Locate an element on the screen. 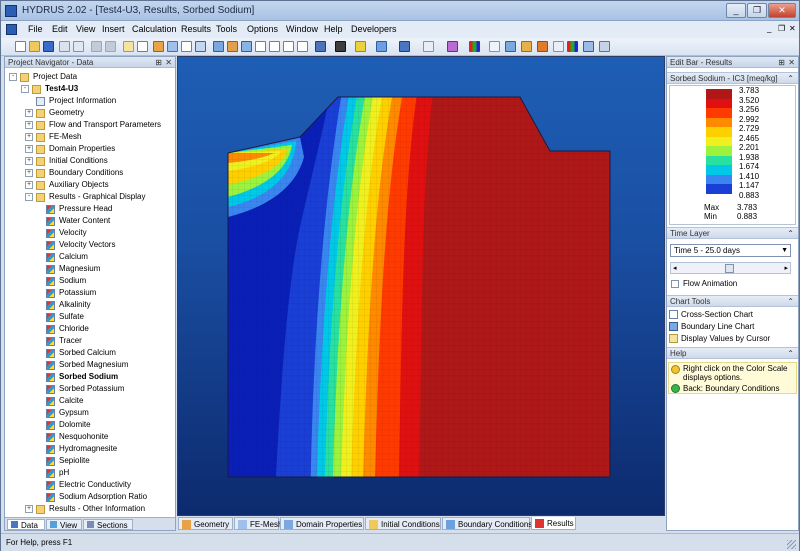 Image resolution: width=800 pixels, height=551 pixels. chart-tools-header: Chart Tools ⌃ is located at coordinates (732, 301).